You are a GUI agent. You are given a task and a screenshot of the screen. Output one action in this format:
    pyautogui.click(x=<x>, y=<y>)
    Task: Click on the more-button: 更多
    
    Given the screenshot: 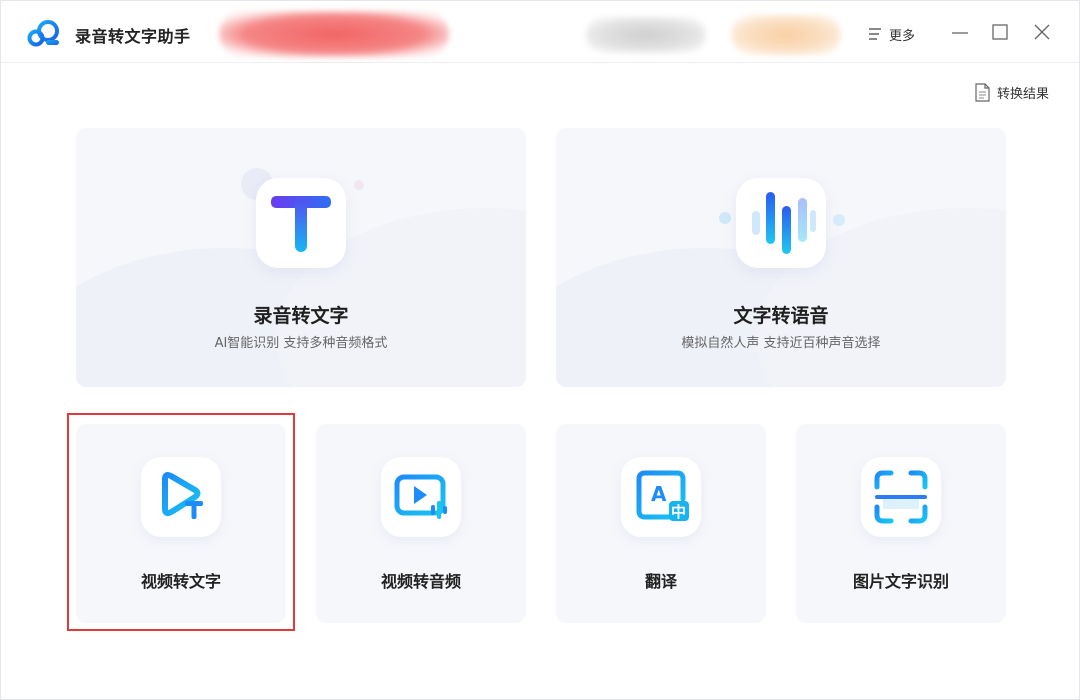 What is the action you would take?
    pyautogui.click(x=891, y=34)
    